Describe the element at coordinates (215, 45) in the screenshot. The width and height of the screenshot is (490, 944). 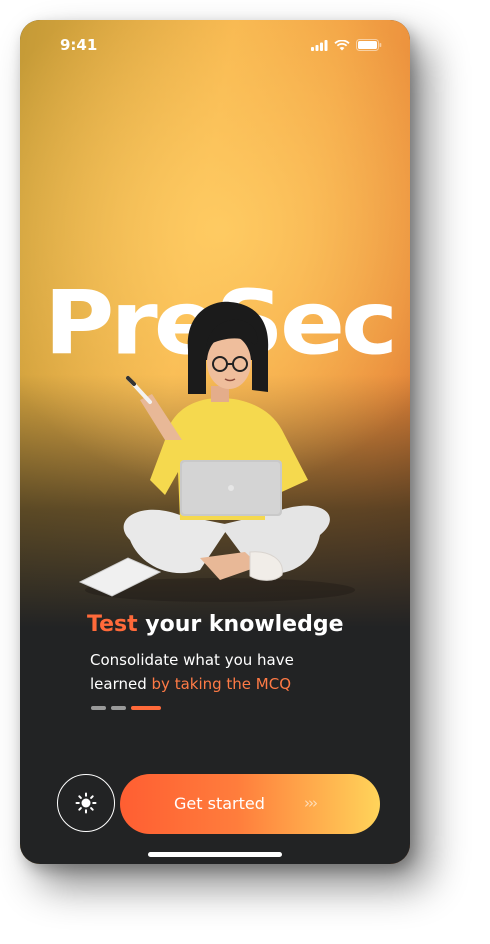
I see `status-bar: 9:41` at that location.